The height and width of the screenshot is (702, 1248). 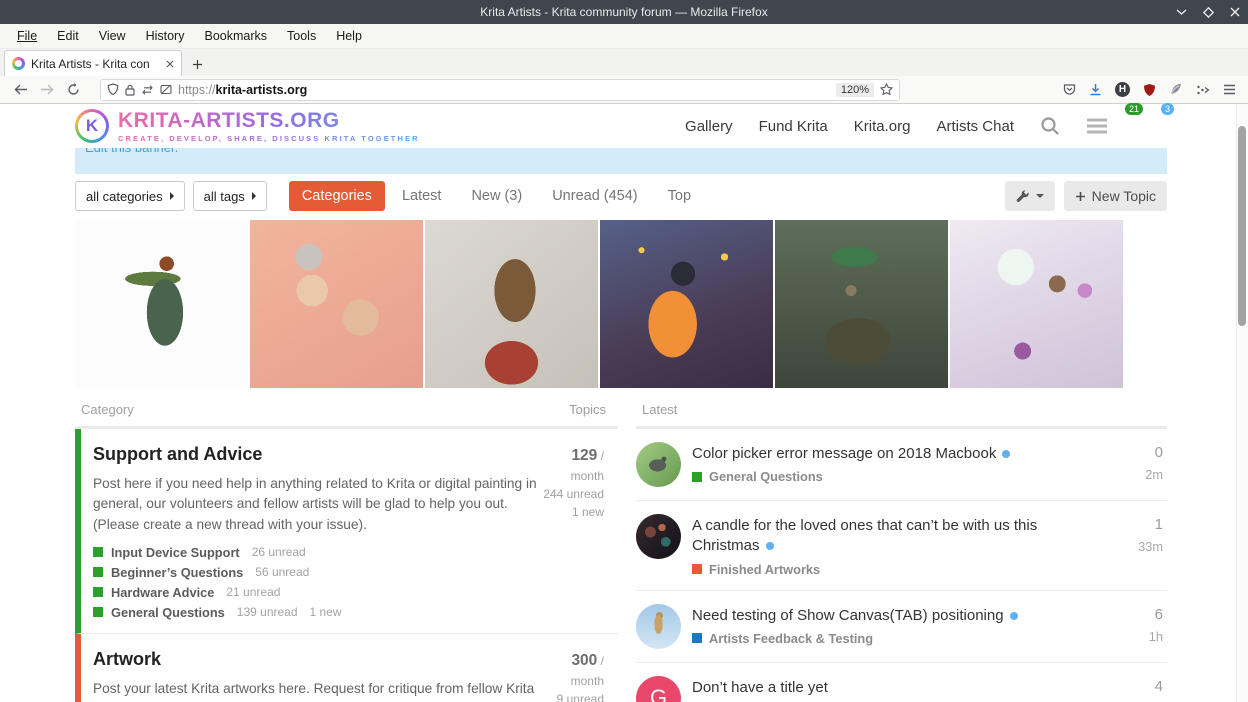 I want to click on notification-badge-green: 21, so click(x=1134, y=108).